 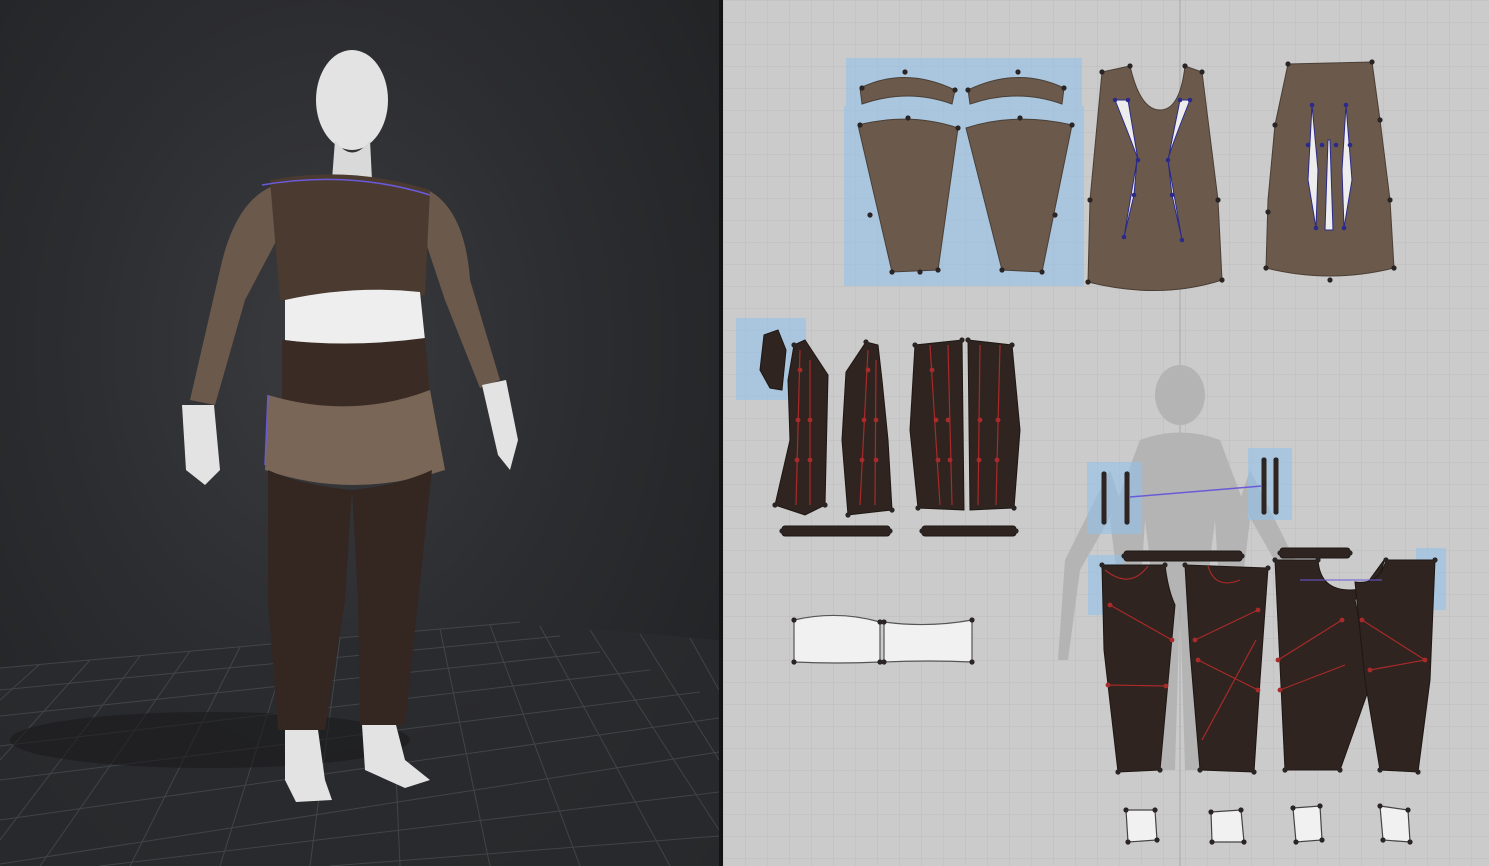 I want to click on corset, so click(x=356, y=372).